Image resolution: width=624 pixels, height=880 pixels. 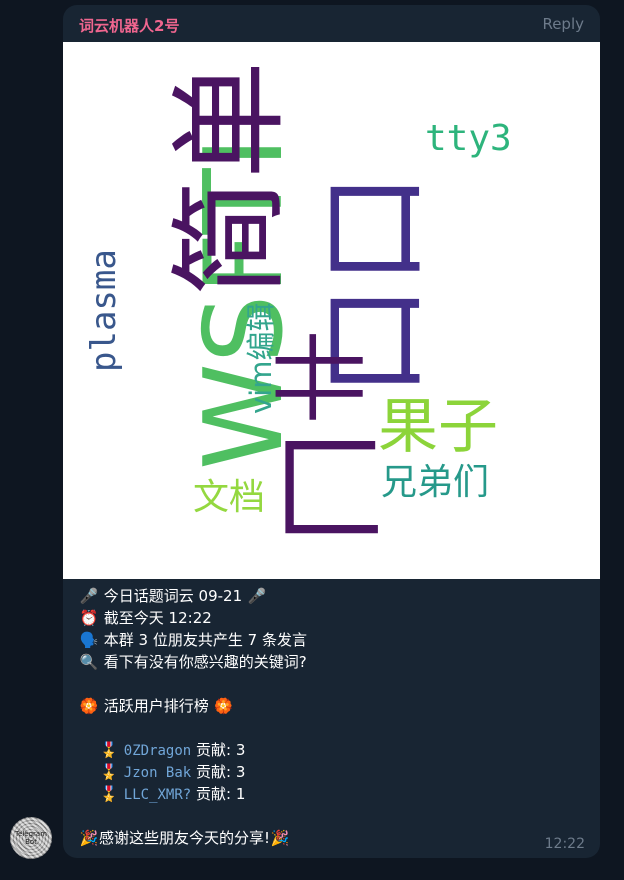 I want to click on word-tty3: tty3, so click(x=468, y=138).